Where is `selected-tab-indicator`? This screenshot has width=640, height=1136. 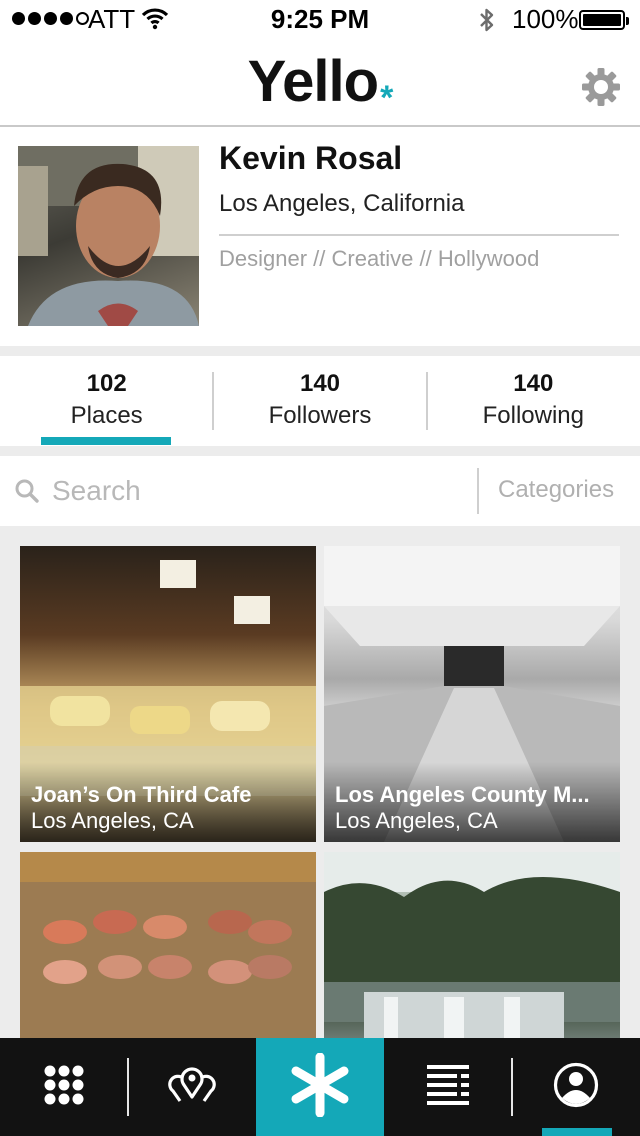 selected-tab-indicator is located at coordinates (106, 441).